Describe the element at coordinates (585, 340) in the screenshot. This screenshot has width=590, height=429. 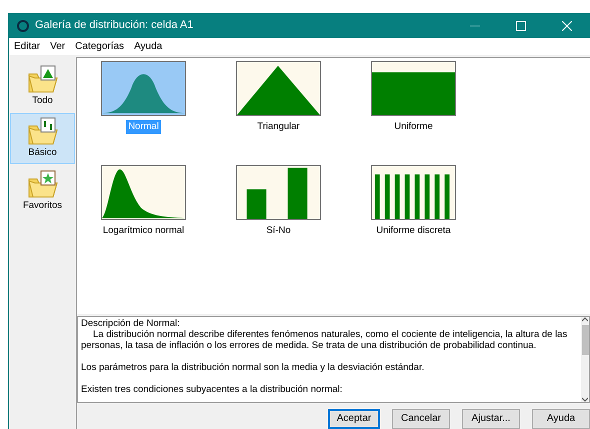
I see `scrollbar-thumb` at that location.